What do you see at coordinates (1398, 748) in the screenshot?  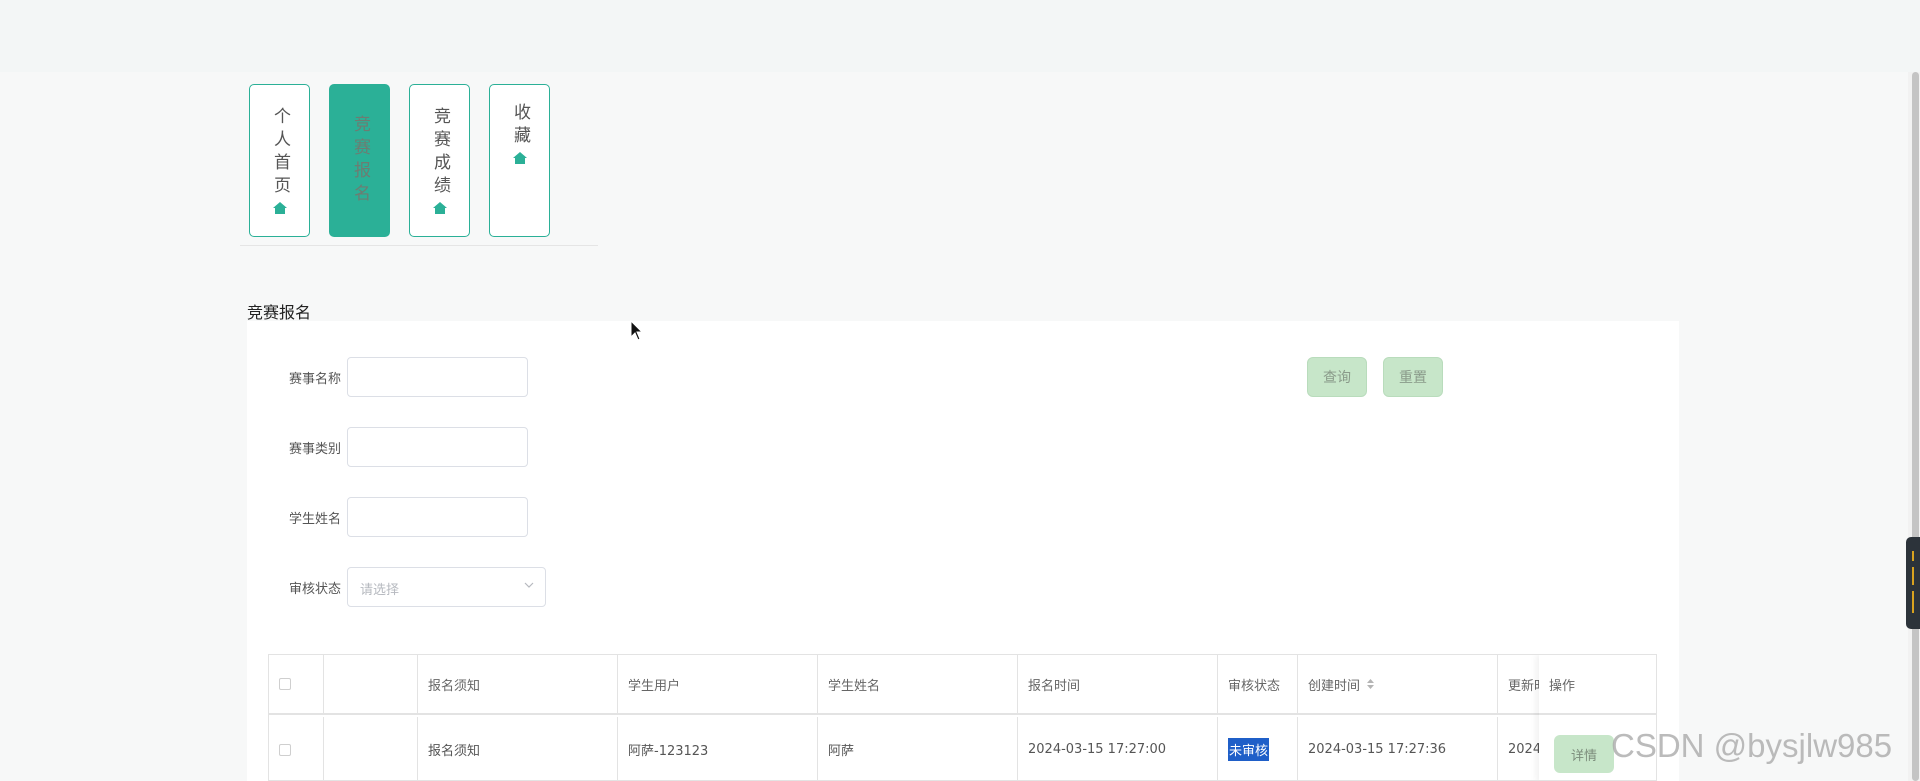 I see `table-cell-created: 2024-03-15 17:27:36` at bounding box center [1398, 748].